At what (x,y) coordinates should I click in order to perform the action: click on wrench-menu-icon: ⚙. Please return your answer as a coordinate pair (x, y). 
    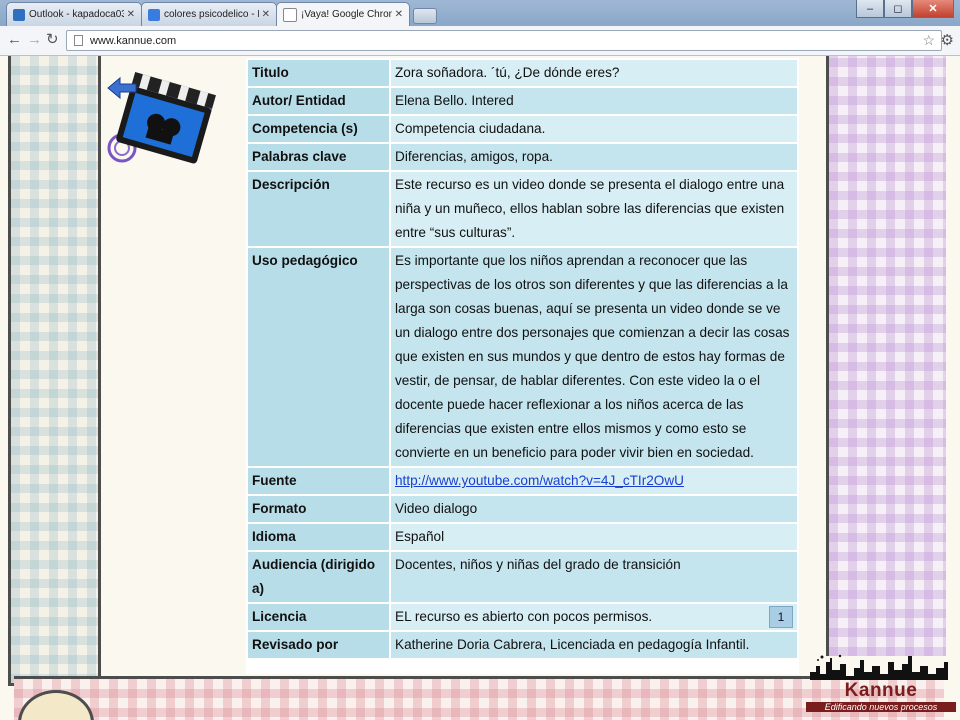
    Looking at the image, I should click on (947, 40).